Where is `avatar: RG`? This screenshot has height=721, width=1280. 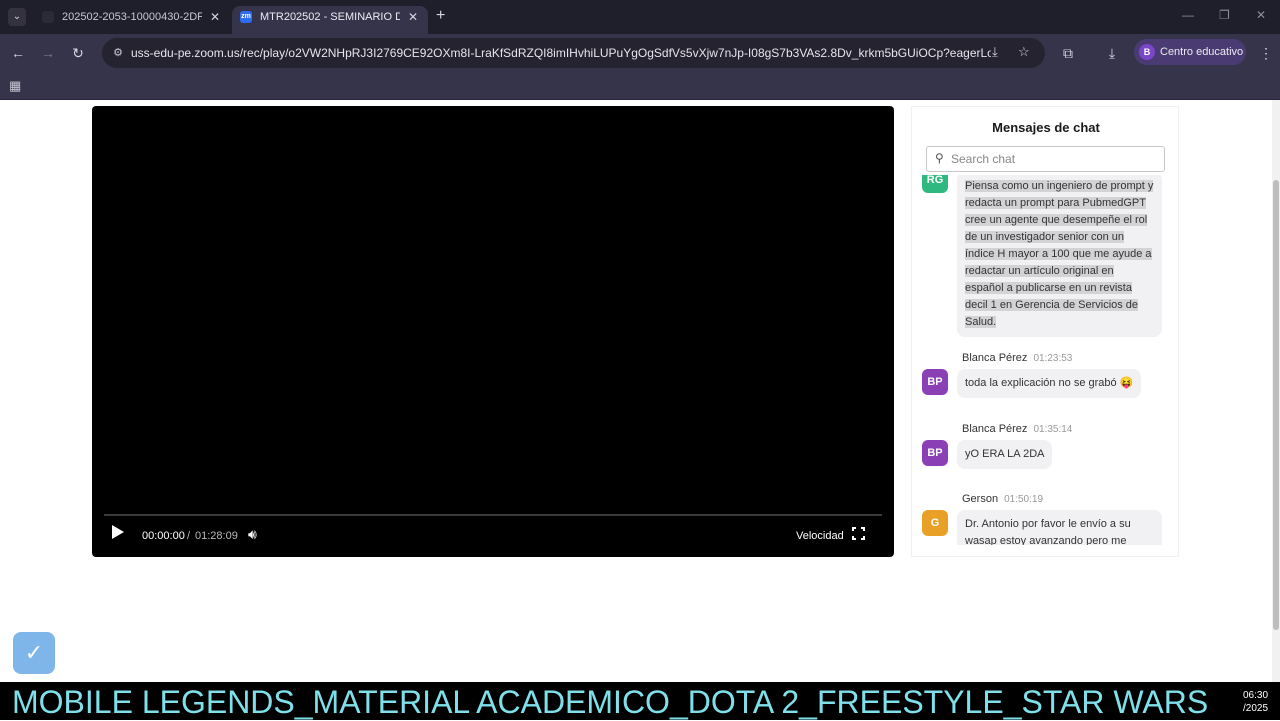
avatar: RG is located at coordinates (935, 184).